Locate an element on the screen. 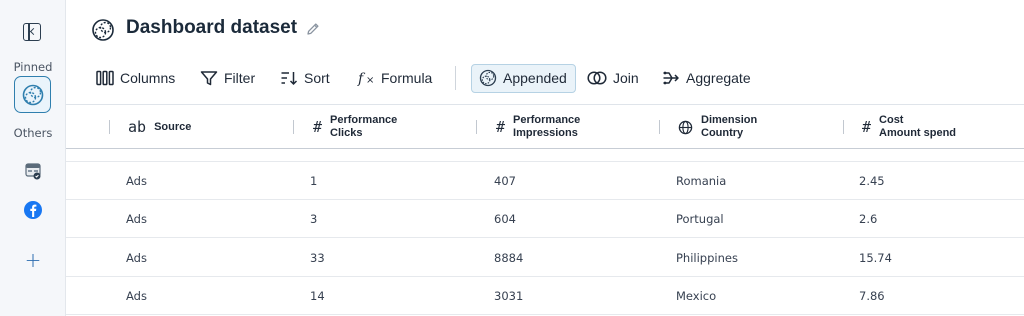  globe-icon is located at coordinates (685, 127).